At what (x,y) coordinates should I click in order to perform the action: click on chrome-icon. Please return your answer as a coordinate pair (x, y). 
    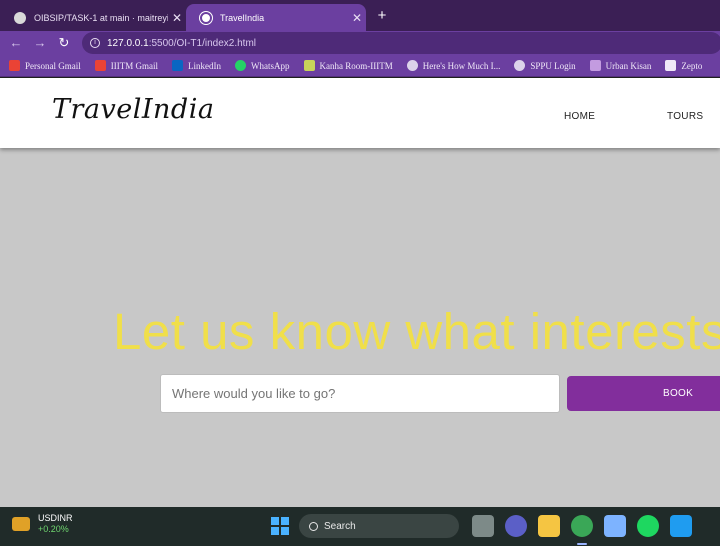
    Looking at the image, I should click on (582, 526).